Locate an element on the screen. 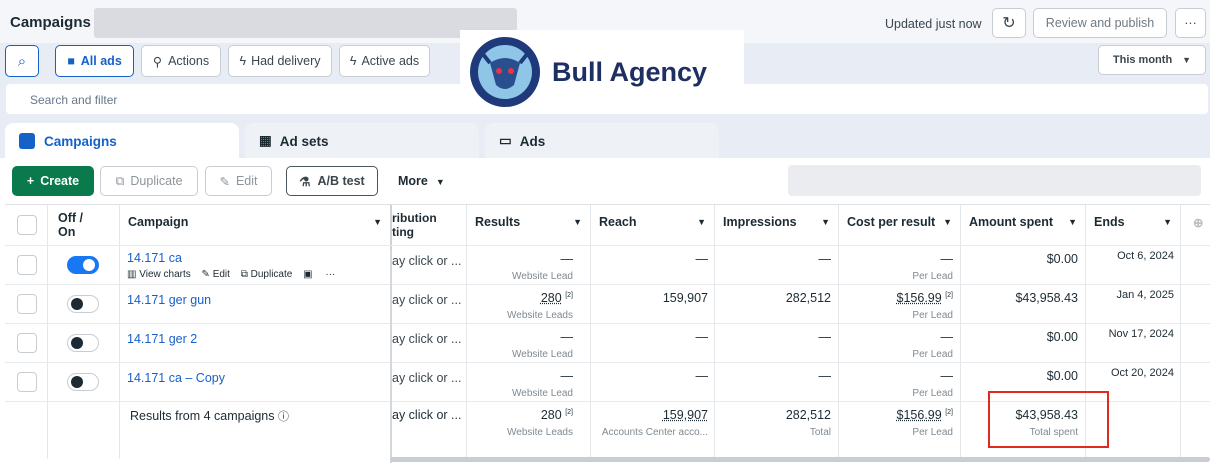 This screenshot has height=463, width=1210. campaign-name-link: 14.171 ger gun is located at coordinates (169, 300).